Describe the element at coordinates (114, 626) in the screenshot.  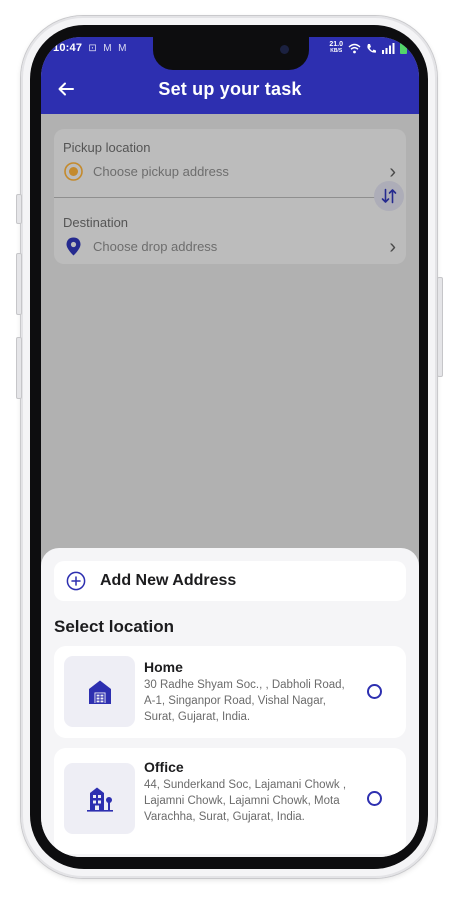
I see `section-title: Select location` at that location.